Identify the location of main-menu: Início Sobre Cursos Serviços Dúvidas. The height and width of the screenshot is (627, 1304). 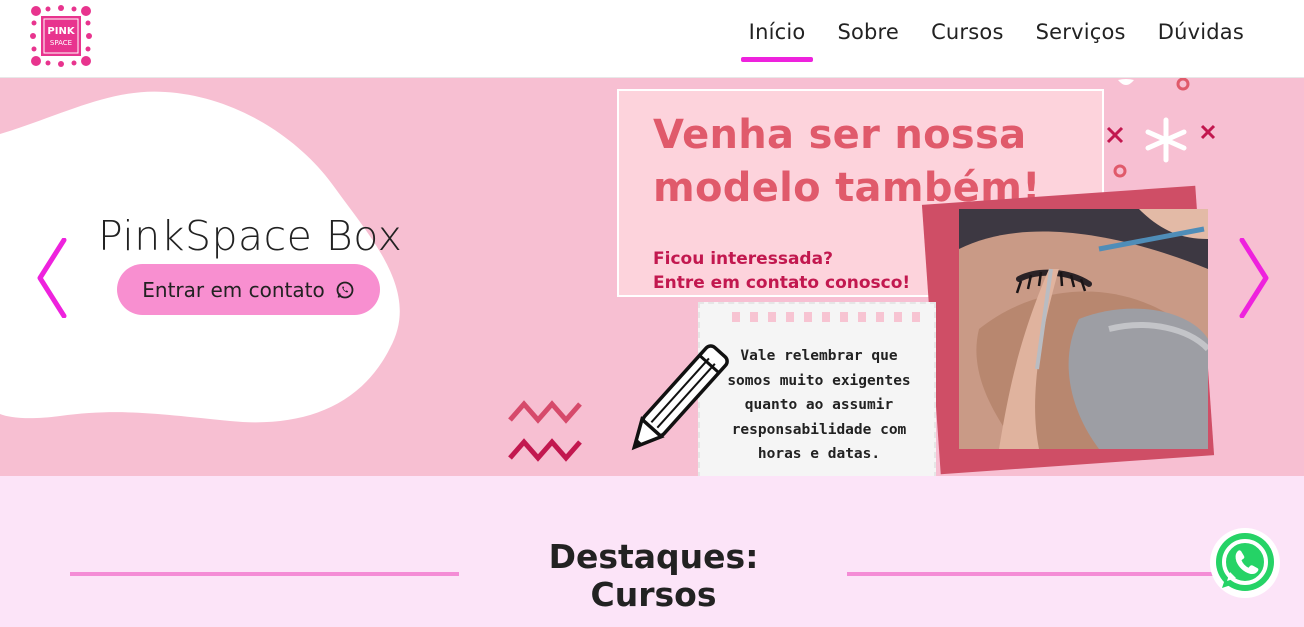
(996, 40).